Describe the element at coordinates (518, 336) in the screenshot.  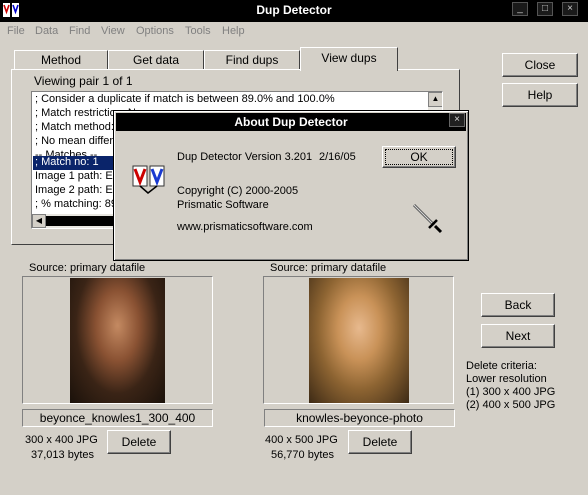
I see `next-button: Next` at that location.